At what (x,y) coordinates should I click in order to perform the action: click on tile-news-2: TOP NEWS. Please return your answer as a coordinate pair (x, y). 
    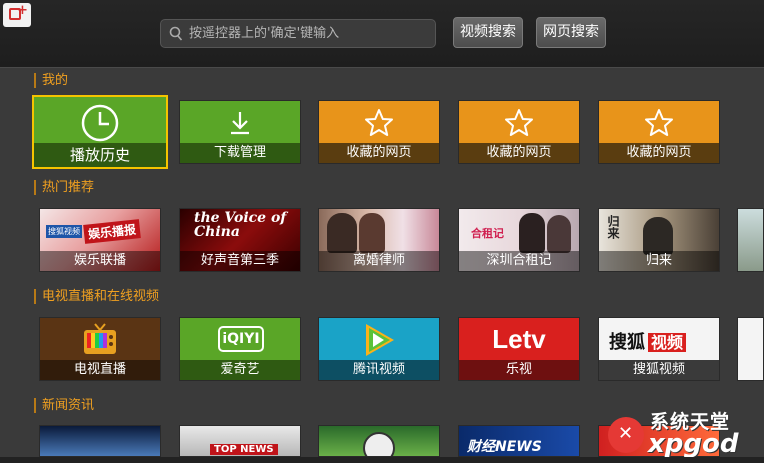
    Looking at the image, I should click on (240, 441).